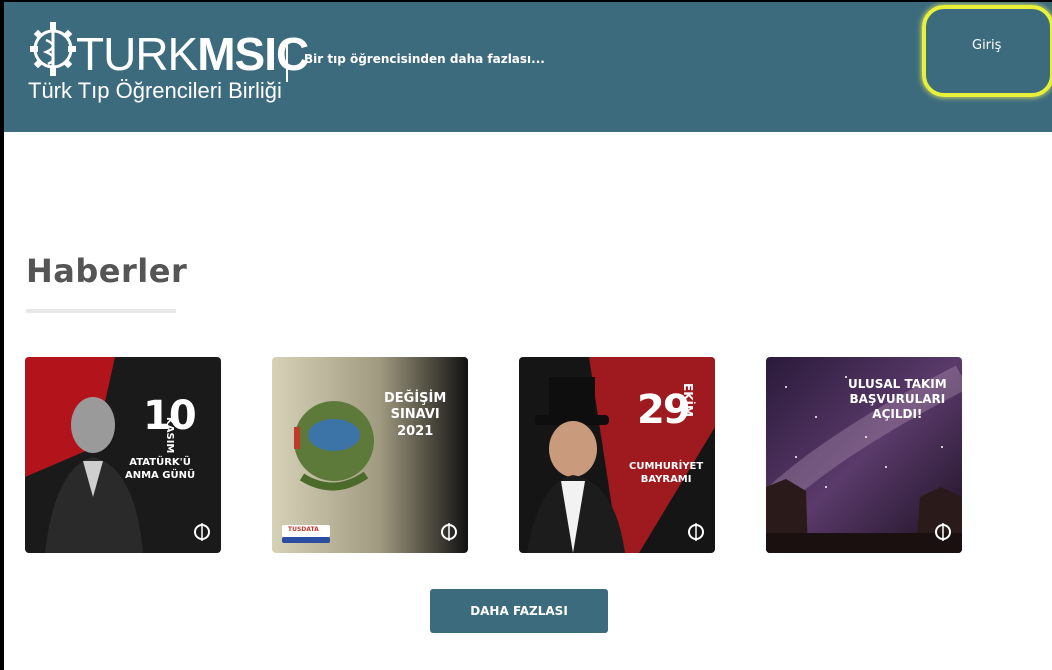 The image size is (1052, 670). What do you see at coordinates (688, 400) in the screenshot?
I see `card-side-label: EKİM` at bounding box center [688, 400].